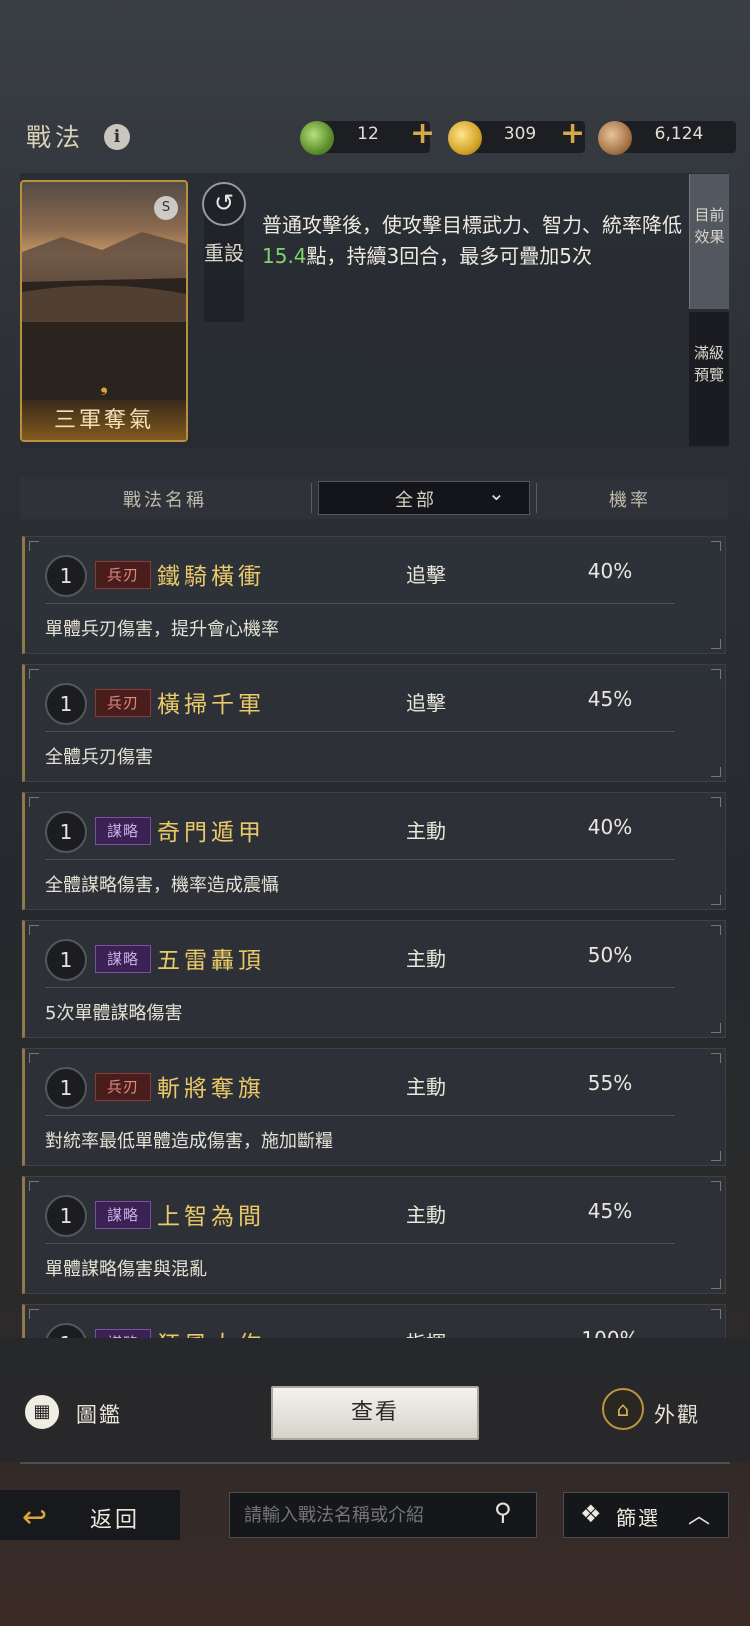 The height and width of the screenshot is (1626, 750). I want to click on tactic-row: 1 兵刃 橫掃千軍 追擊 45% 全體兵刃傷害, so click(374, 723).